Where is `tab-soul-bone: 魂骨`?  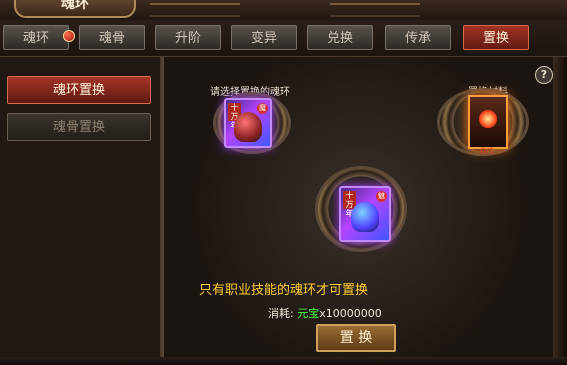
tab-soul-bone: 魂骨 is located at coordinates (112, 37).